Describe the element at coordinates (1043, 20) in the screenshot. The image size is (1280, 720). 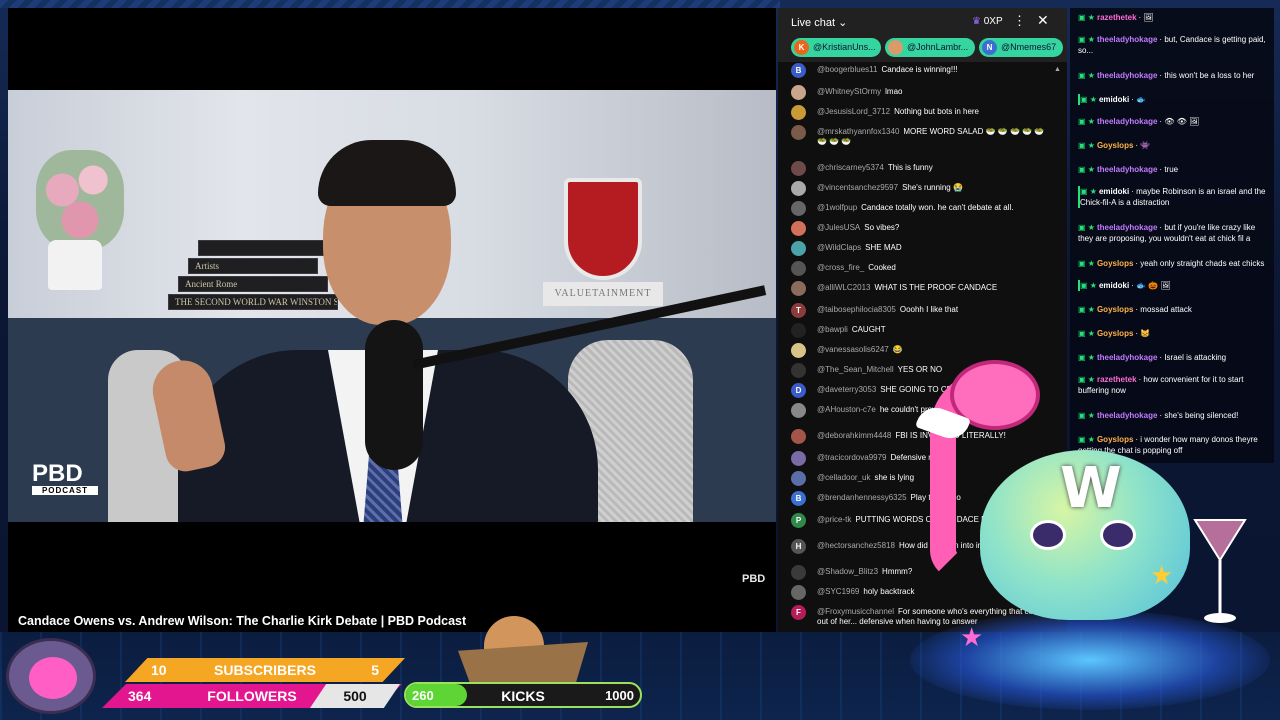
I see `close-icon: ✕` at that location.